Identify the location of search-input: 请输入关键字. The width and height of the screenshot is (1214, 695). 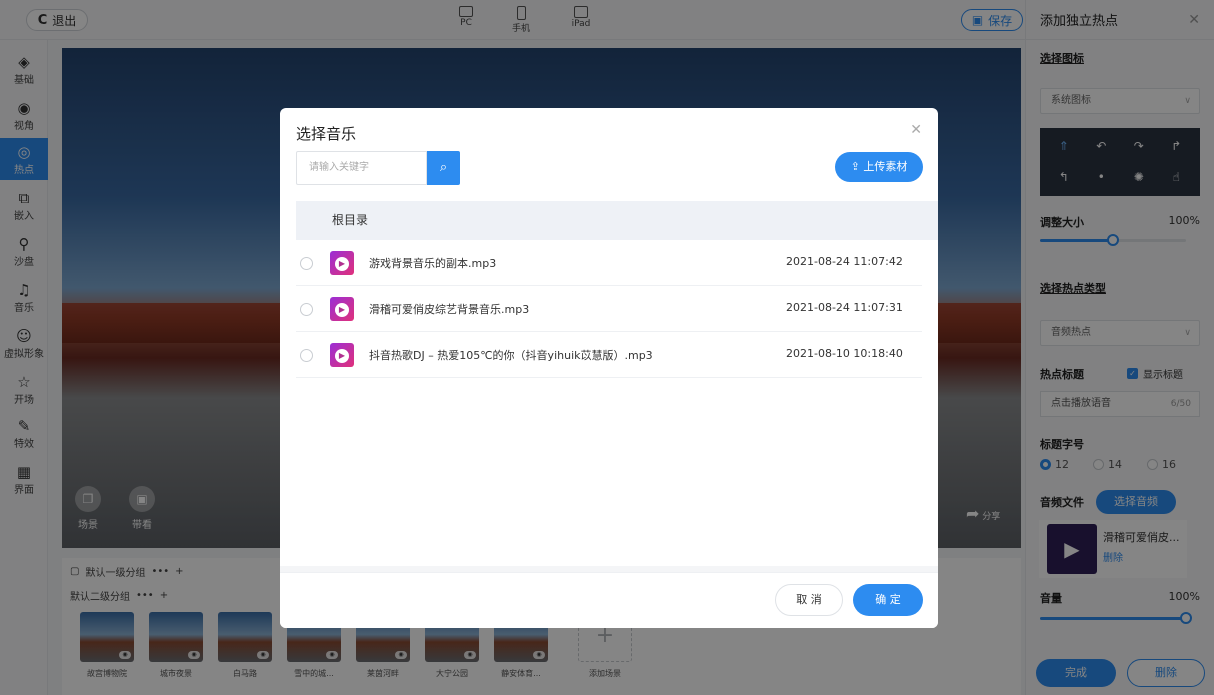
(361, 168).